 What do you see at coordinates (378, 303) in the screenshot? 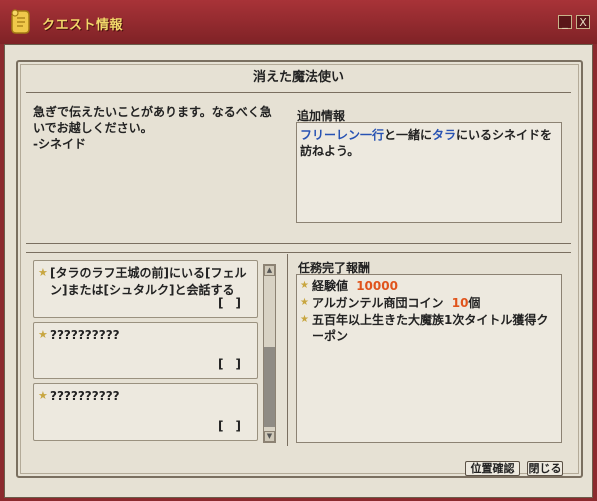
I see `reward-name: アルガンテル商団コイン` at bounding box center [378, 303].